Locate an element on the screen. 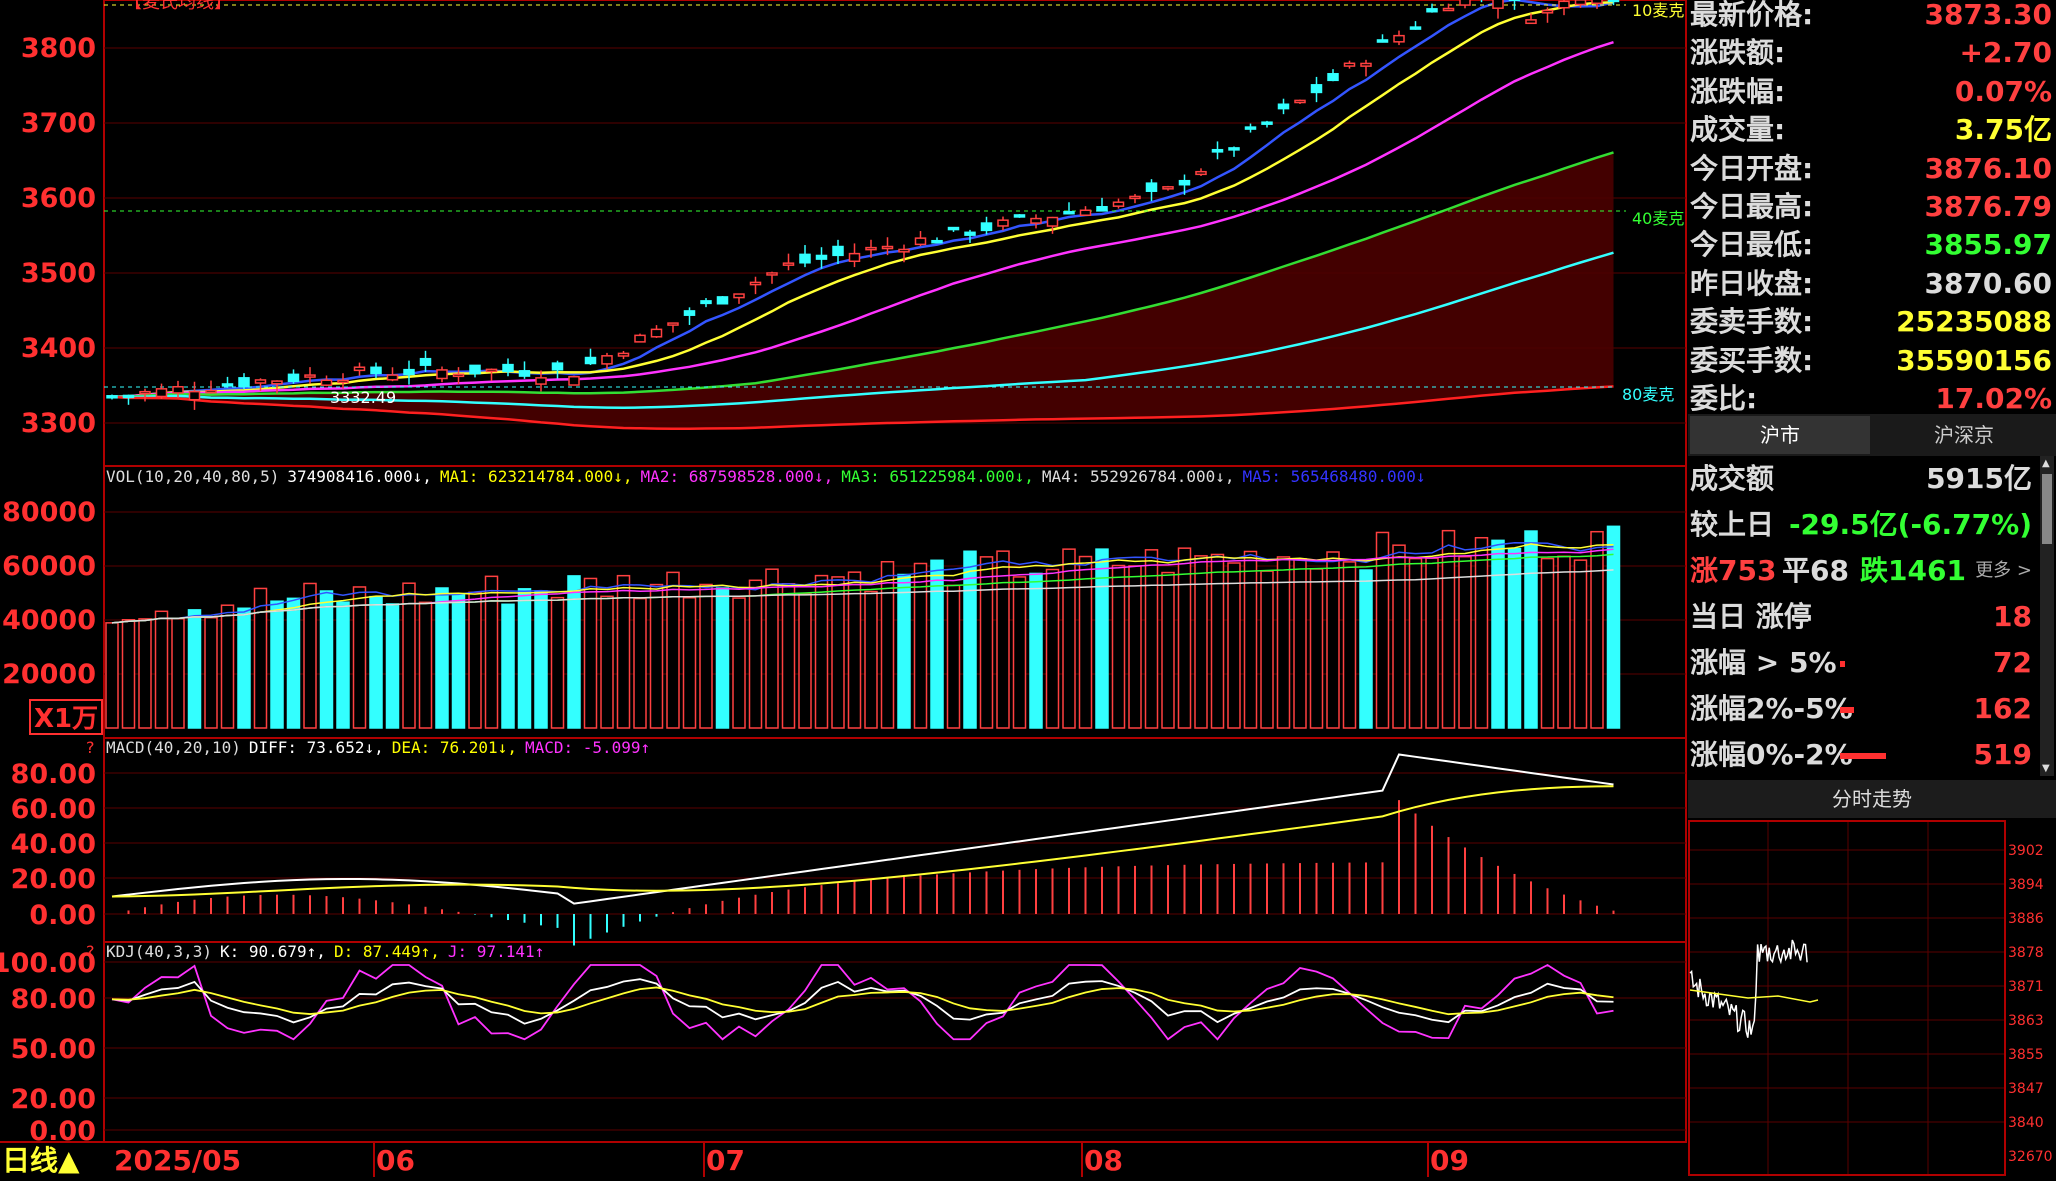 The height and width of the screenshot is (1181, 2056). tab-shanghai-shenzhen-beijing: 沪深京 is located at coordinates (1964, 435).